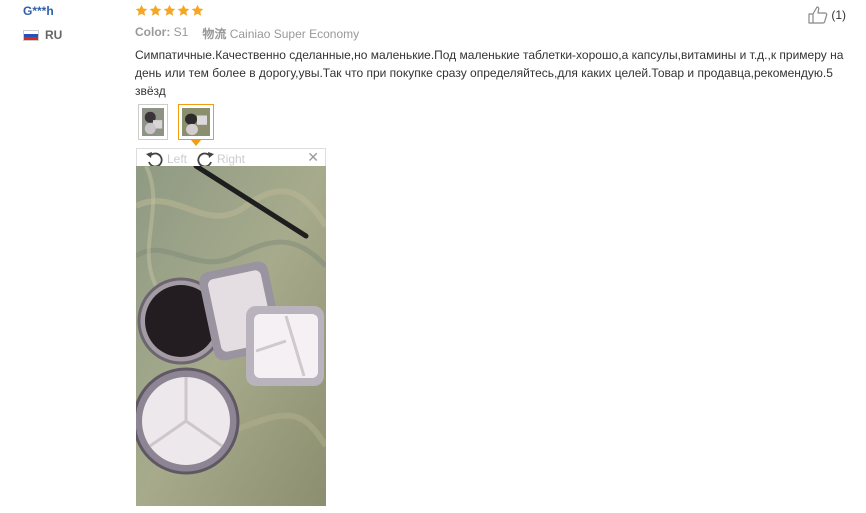 Image resolution: width=866 pixels, height=513 pixels. Describe the element at coordinates (214, 34) in the screenshot. I see `logistics-label: 物流` at that location.